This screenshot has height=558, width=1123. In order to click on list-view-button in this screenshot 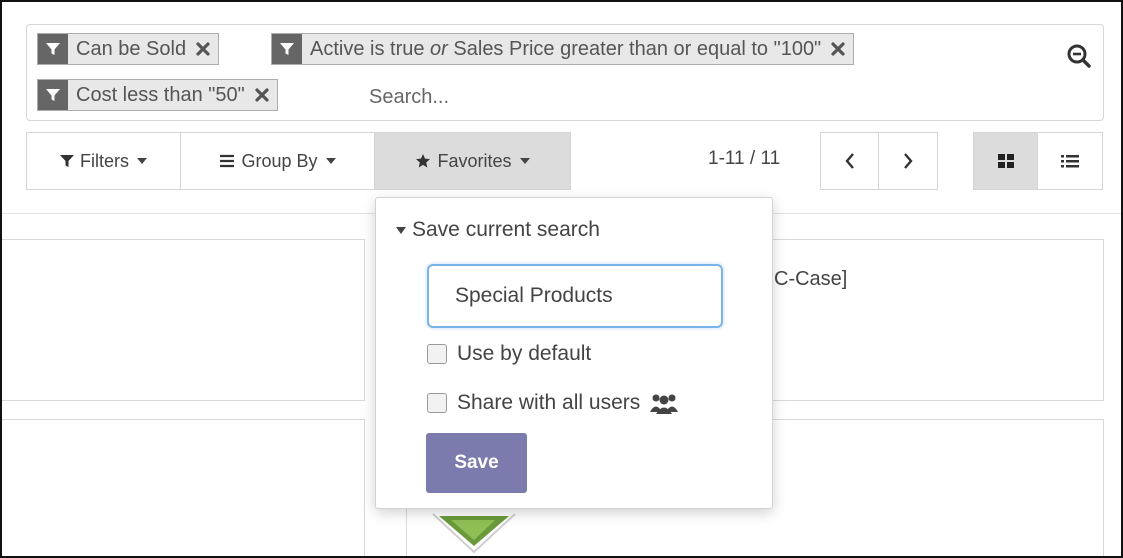, I will do `click(1070, 161)`.